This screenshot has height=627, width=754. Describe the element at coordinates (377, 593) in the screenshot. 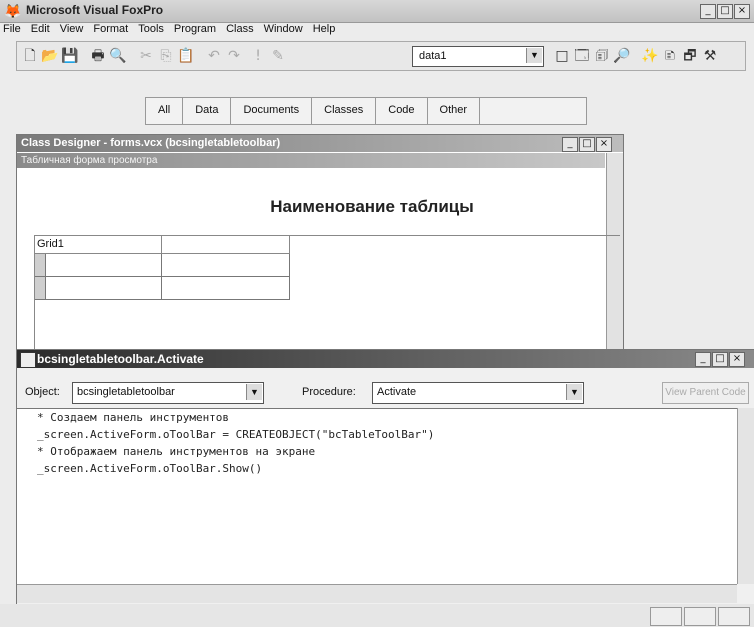

I see `editor-horizontal-scrollbar` at that location.